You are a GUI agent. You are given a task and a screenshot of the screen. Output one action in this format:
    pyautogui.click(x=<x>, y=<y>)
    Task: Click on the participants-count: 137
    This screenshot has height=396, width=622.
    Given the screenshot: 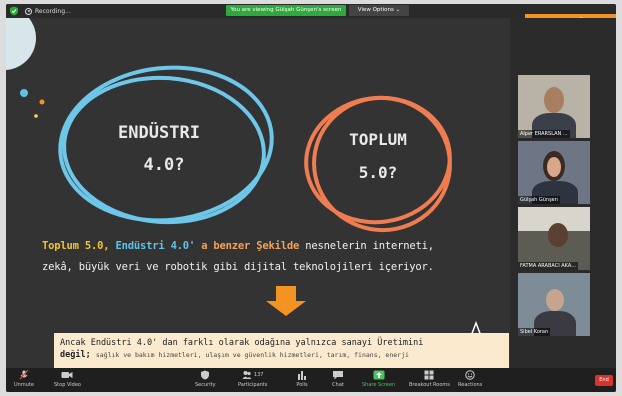 What is the action you would take?
    pyautogui.click(x=258, y=375)
    